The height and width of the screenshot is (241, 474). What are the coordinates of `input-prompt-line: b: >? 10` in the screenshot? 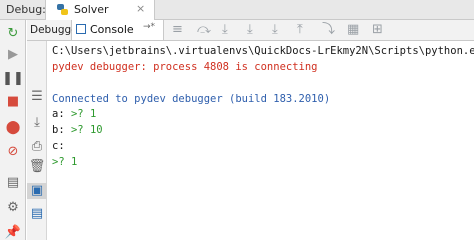 It's located at (77, 130).